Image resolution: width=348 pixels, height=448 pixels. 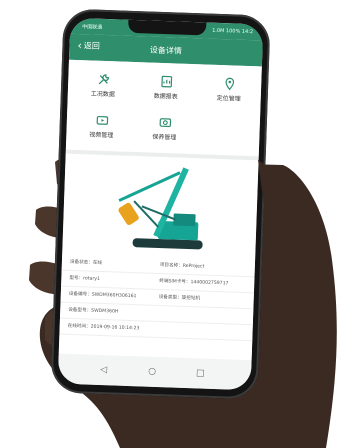 What do you see at coordinates (101, 135) in the screenshot?
I see `menu-label: 视频管理` at bounding box center [101, 135].